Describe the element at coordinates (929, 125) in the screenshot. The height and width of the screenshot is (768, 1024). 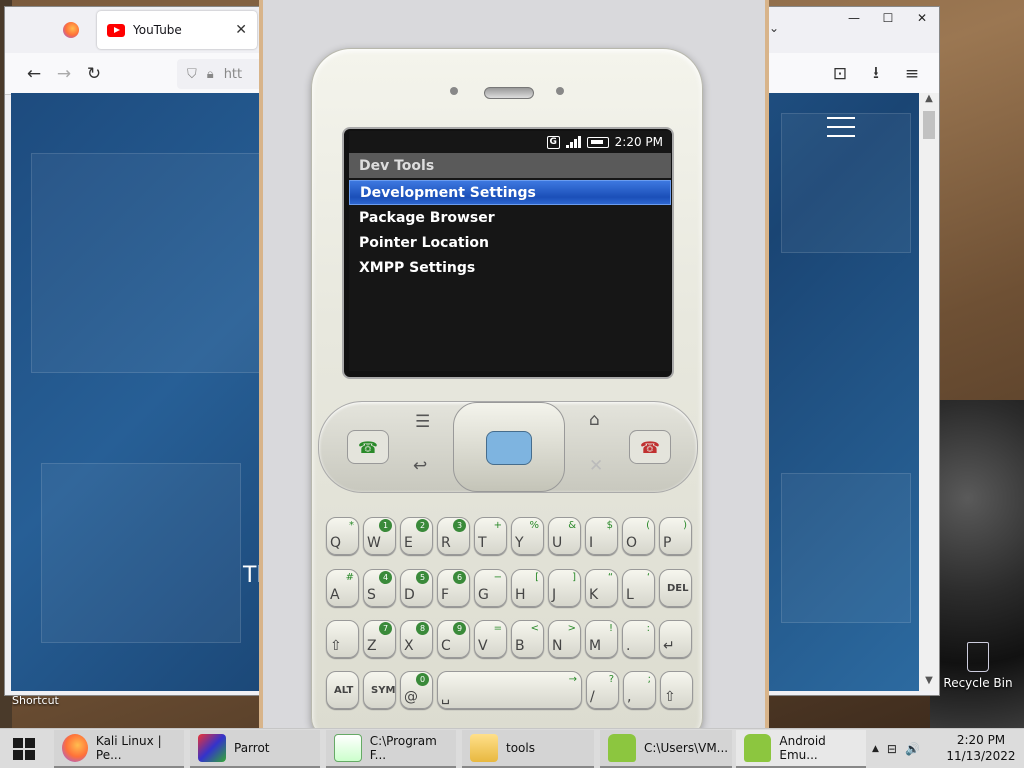
I see `scroll-thumb` at that location.